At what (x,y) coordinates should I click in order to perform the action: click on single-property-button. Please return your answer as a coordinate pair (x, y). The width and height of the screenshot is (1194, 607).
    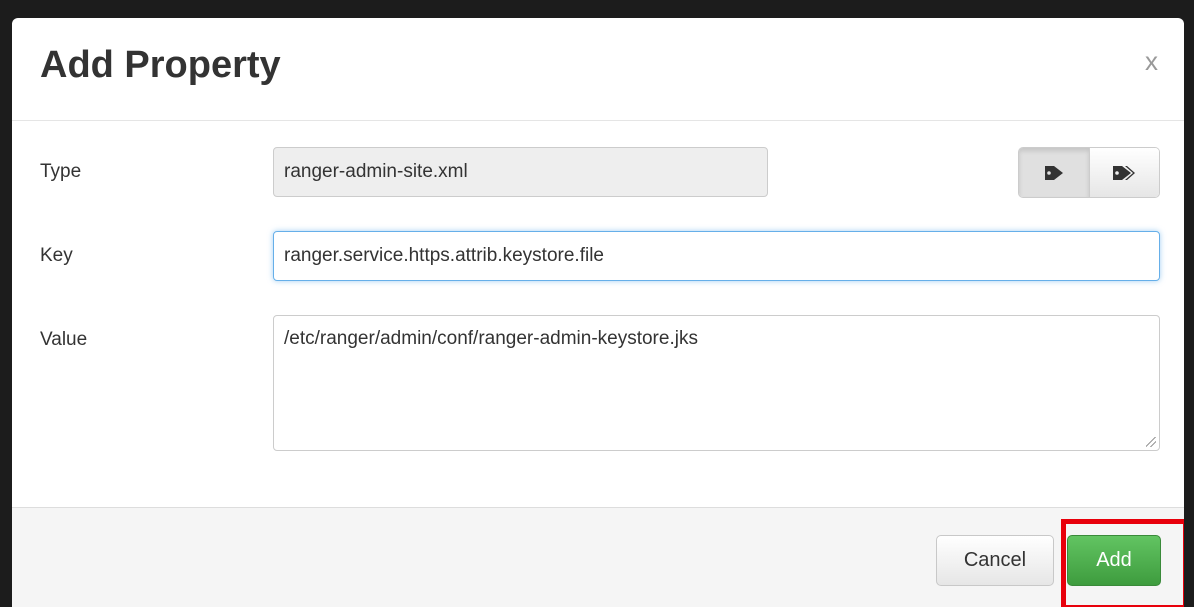
    Looking at the image, I should click on (1054, 172).